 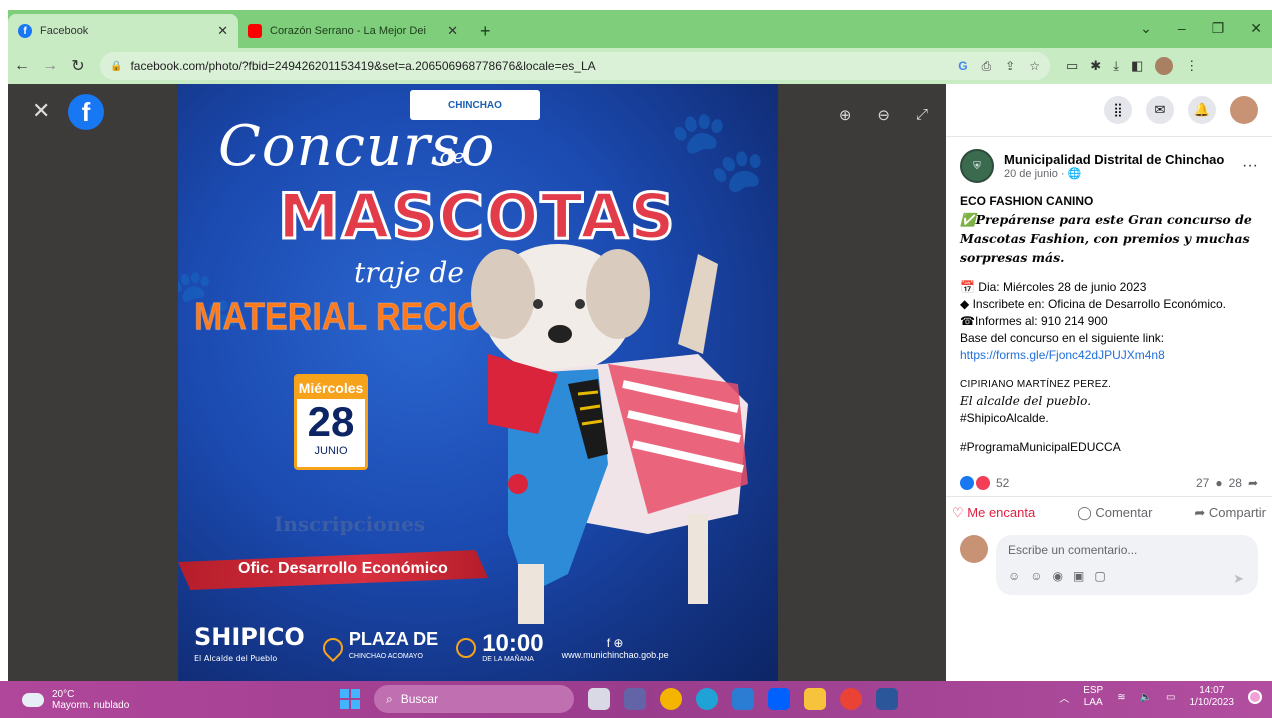 I want to click on fullscreen-icon: ⤢, so click(x=922, y=115).